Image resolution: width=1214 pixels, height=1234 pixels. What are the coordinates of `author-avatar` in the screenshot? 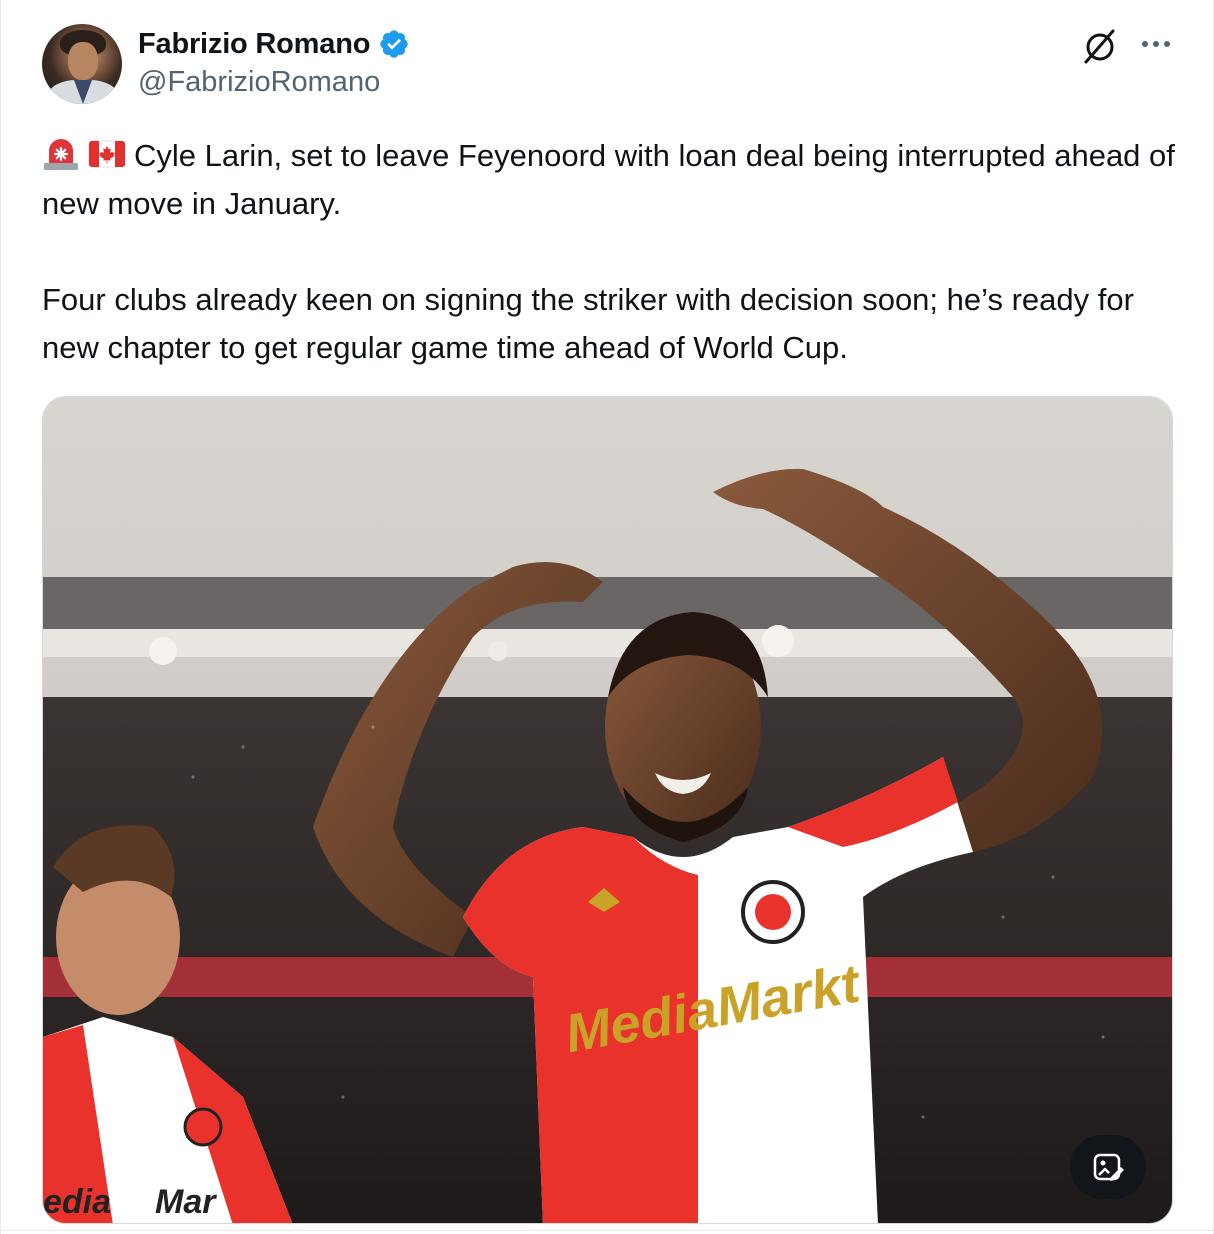 It's located at (82, 64).